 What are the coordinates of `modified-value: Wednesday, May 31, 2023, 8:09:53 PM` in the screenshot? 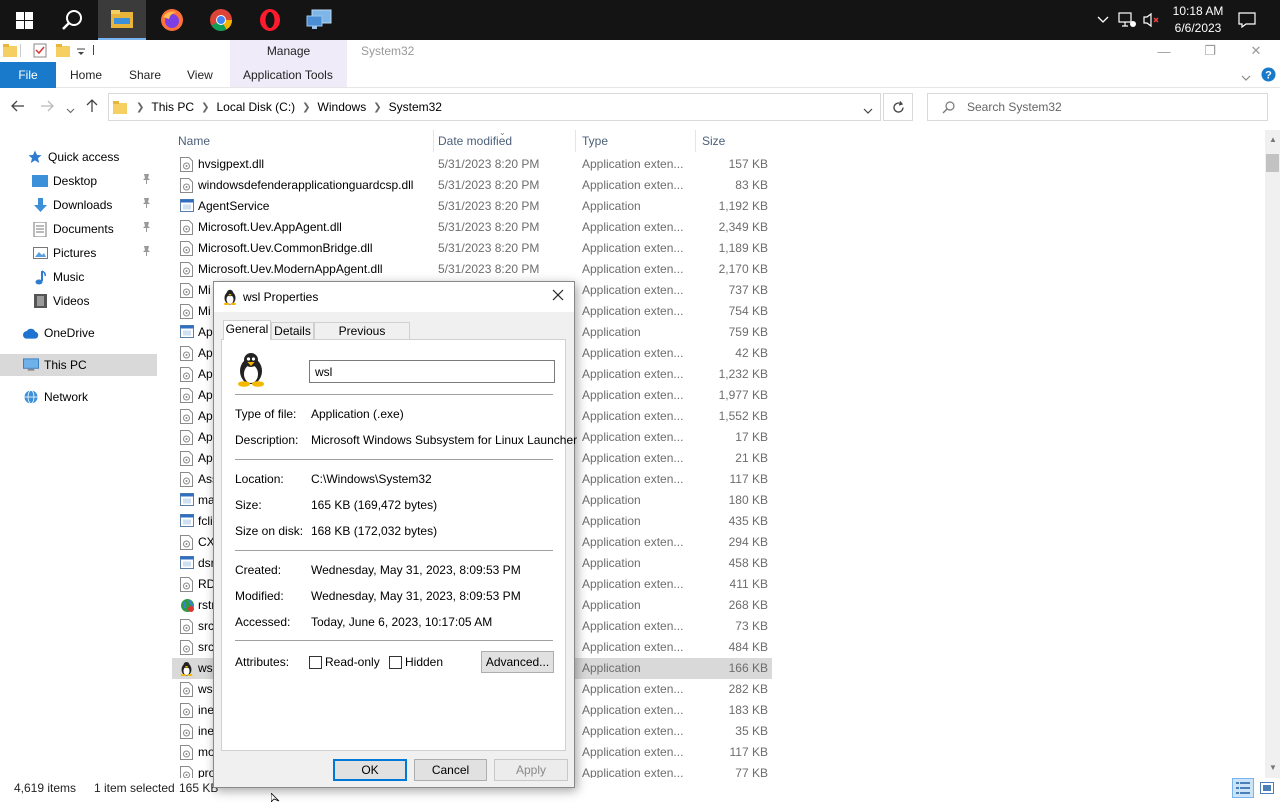 It's located at (416, 596).